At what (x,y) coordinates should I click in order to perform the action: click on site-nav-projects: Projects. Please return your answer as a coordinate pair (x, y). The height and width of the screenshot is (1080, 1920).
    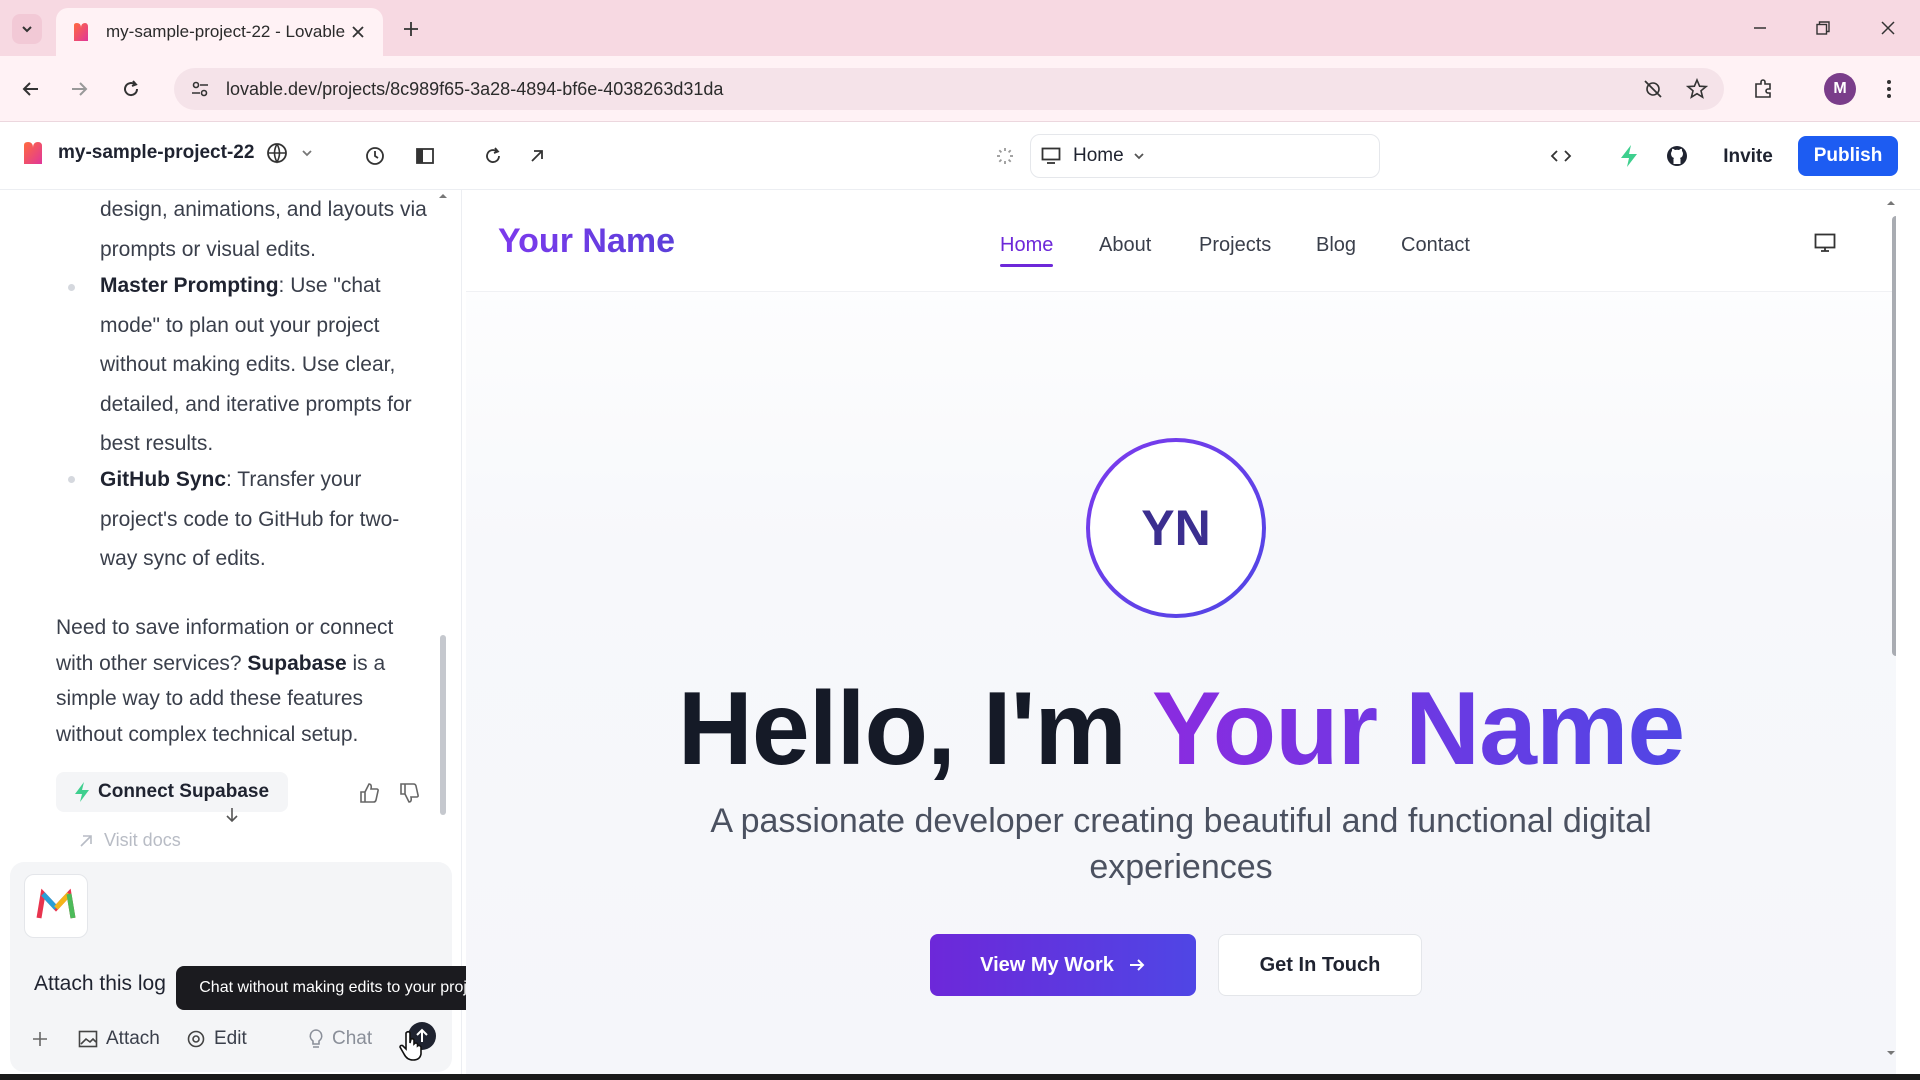
    Looking at the image, I should click on (1235, 245).